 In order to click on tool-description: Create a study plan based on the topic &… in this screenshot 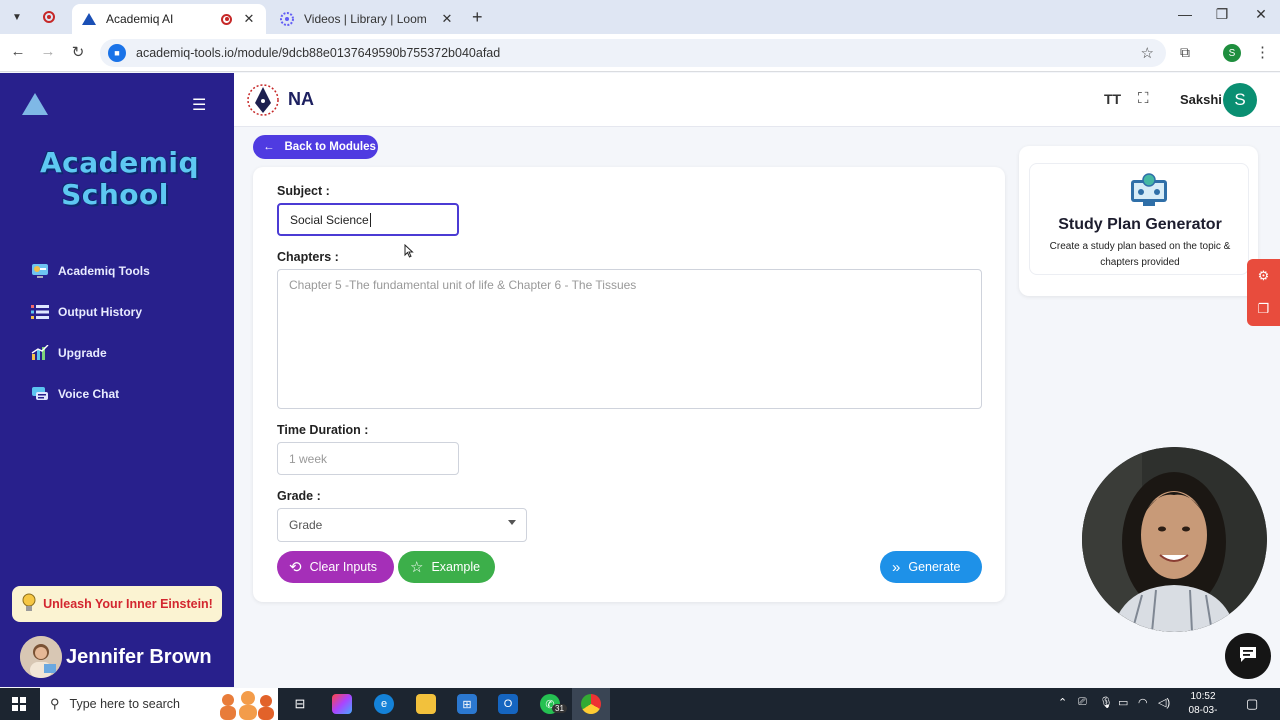, I will do `click(1140, 254)`.